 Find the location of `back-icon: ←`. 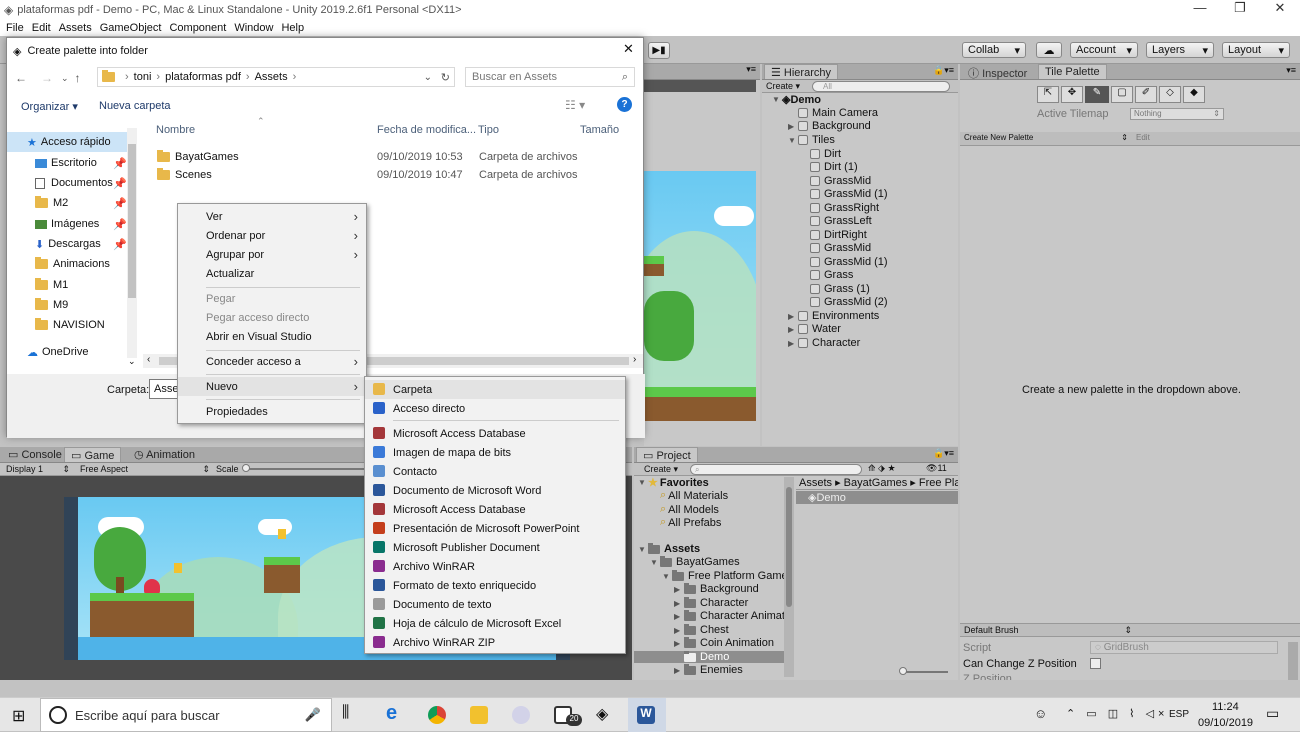

back-icon: ← is located at coordinates (21, 78).